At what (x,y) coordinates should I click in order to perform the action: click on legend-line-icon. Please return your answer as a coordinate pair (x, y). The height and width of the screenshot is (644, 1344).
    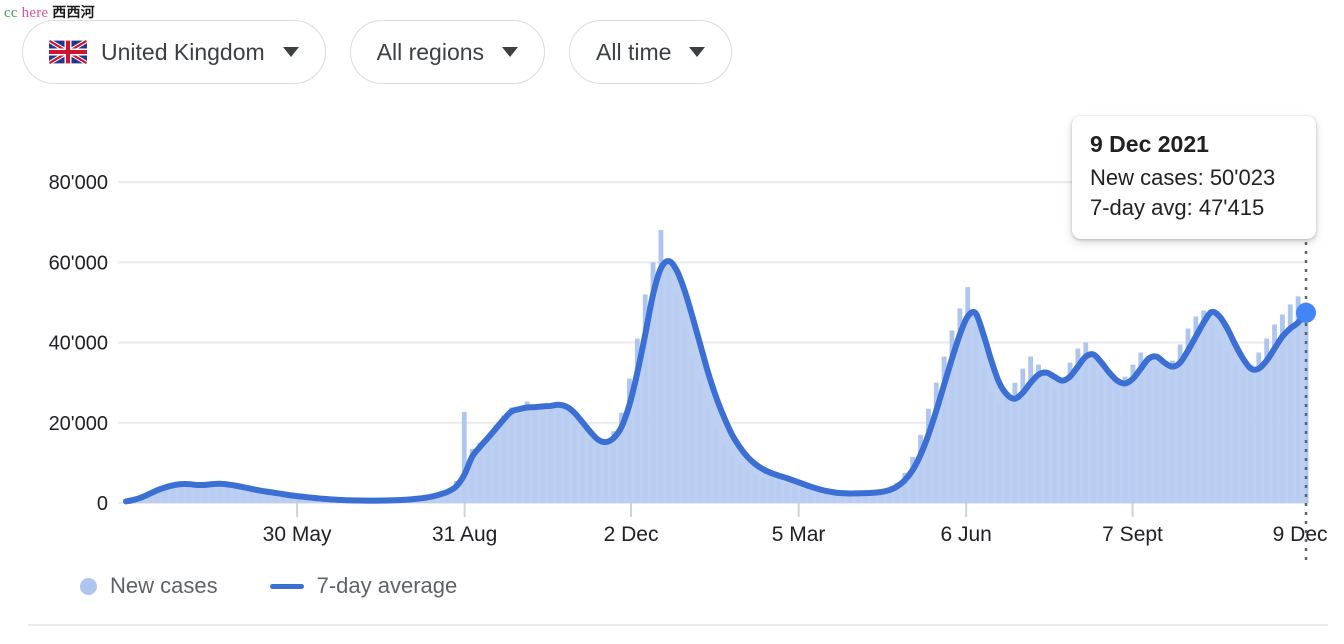
    Looking at the image, I should click on (286, 586).